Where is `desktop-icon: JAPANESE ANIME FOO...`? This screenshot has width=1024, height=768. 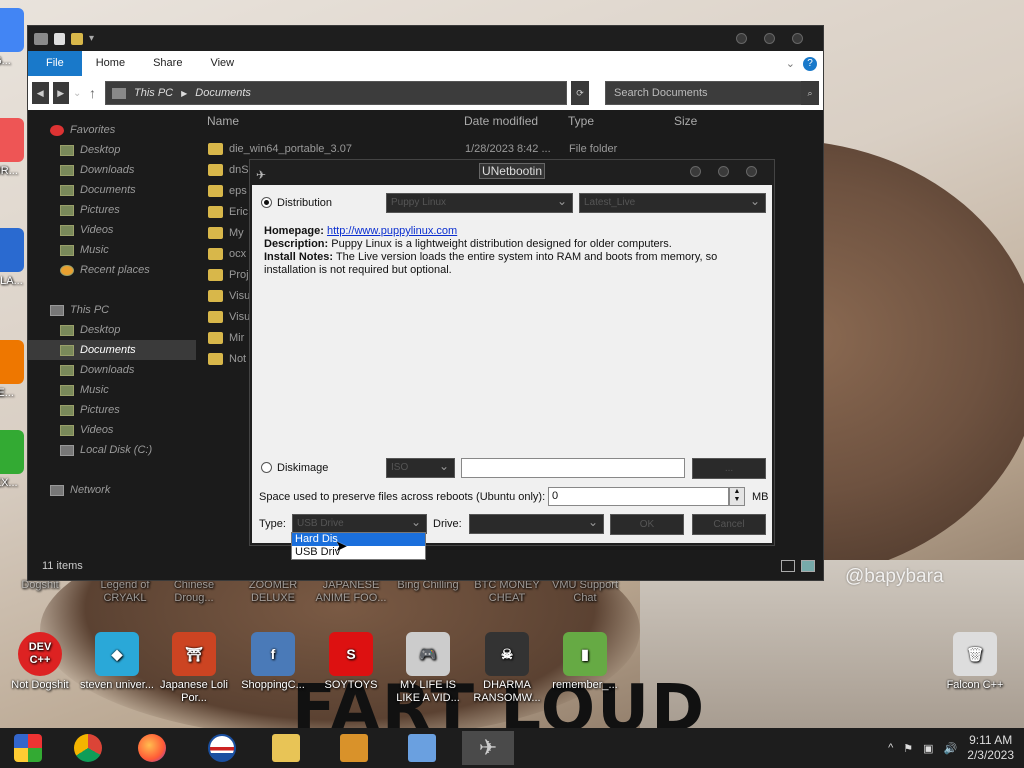 desktop-icon: JAPANESE ANIME FOO... is located at coordinates (351, 592).